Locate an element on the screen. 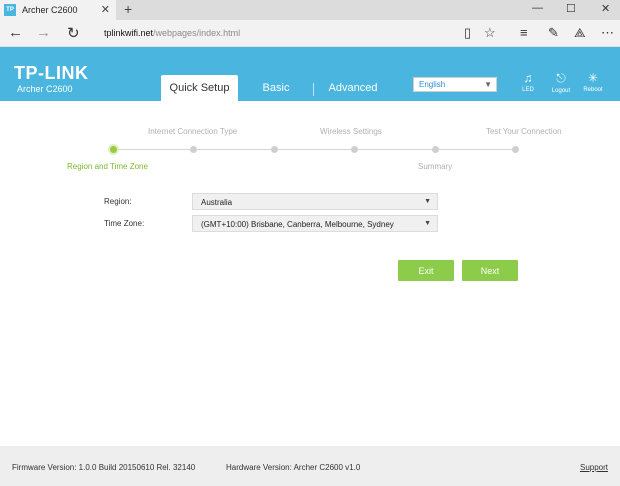 The image size is (620, 486). step-label-summary: Summary is located at coordinates (435, 166).